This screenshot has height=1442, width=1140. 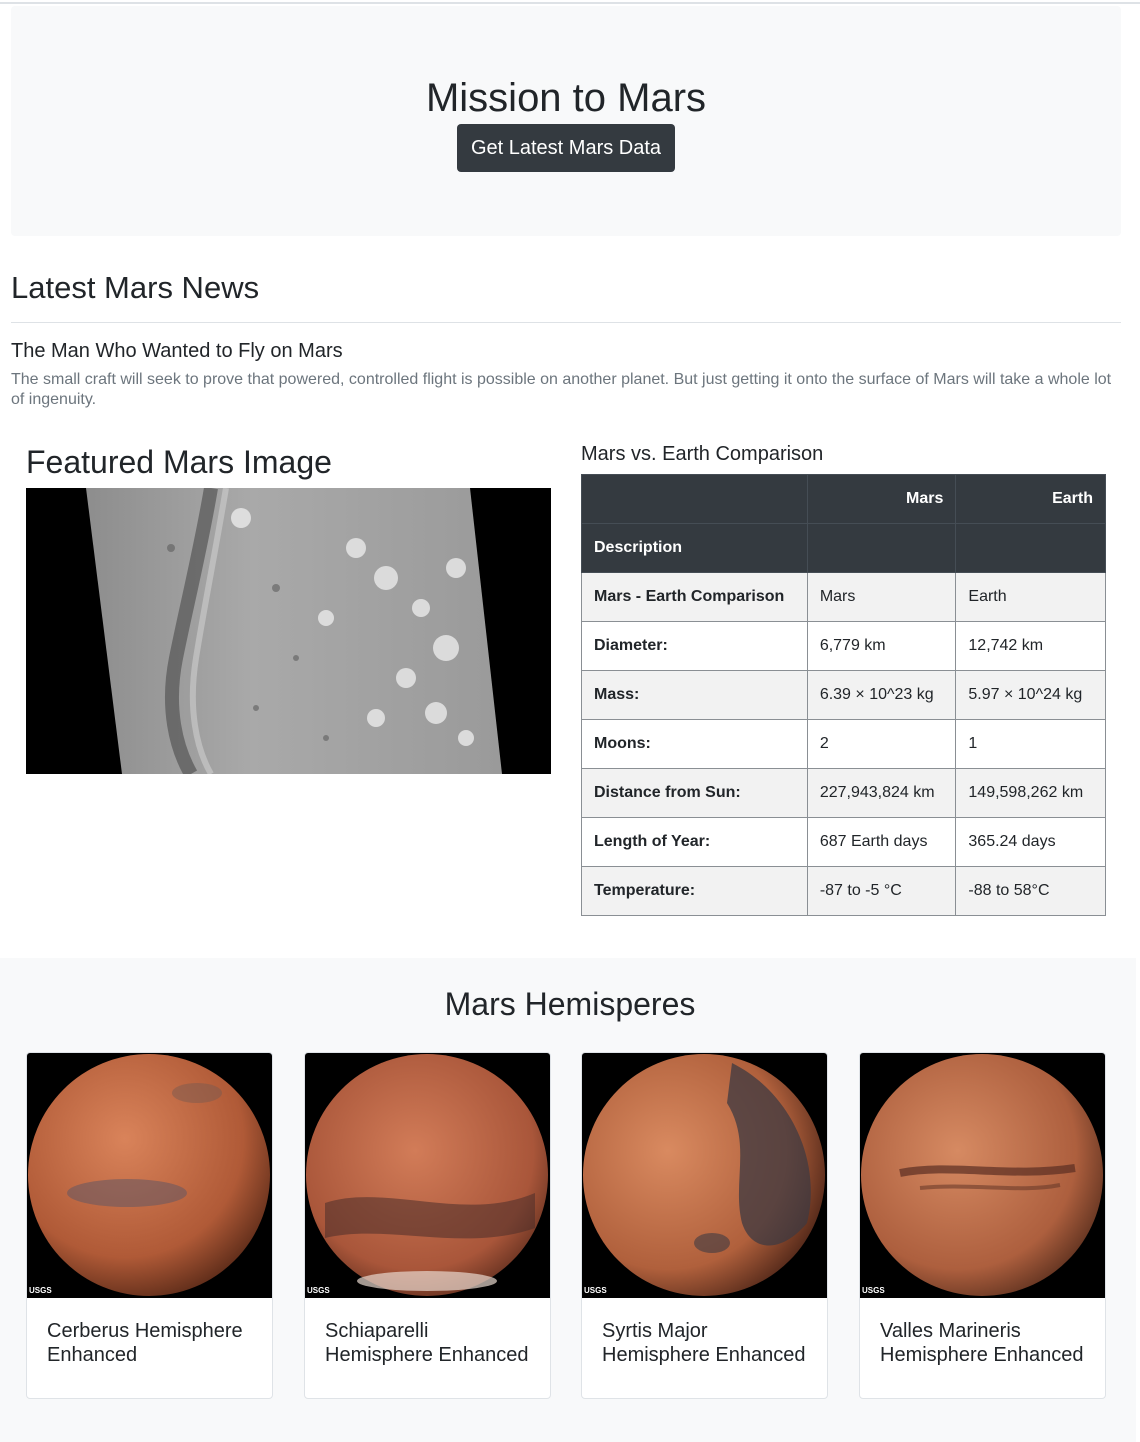 I want to click on featured-mars-image, so click(x=288, y=631).